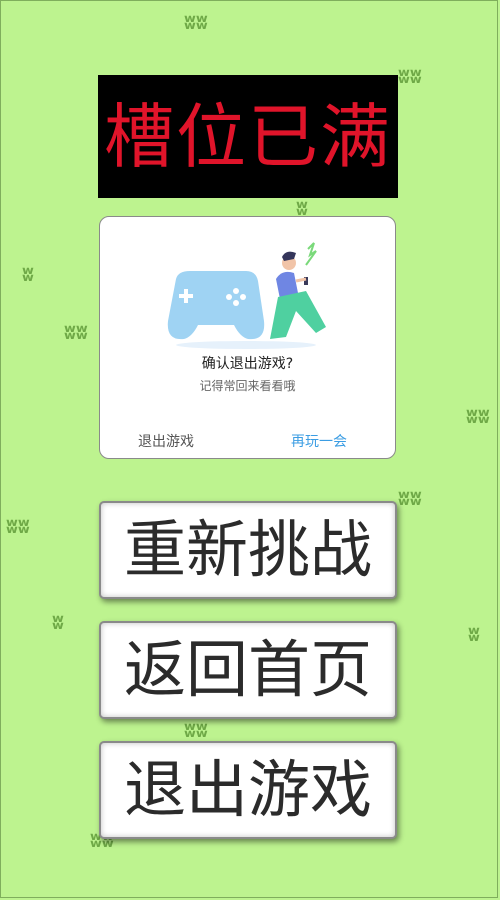  I want to click on banner-text: 槽位已满, so click(248, 136).